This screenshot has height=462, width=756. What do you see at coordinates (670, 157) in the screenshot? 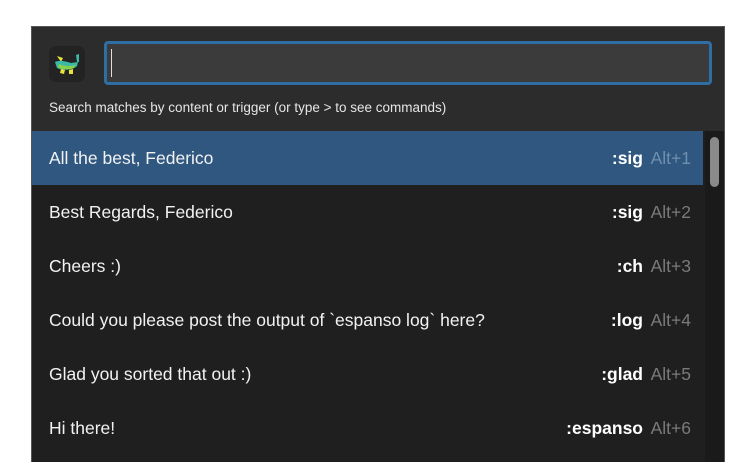
I see `item-shortcut: Alt+1` at bounding box center [670, 157].